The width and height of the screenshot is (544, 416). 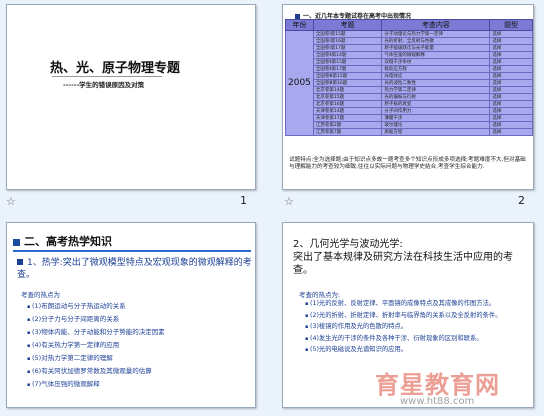 I want to click on slide-title: 二、高考热学知识, so click(x=62, y=241).